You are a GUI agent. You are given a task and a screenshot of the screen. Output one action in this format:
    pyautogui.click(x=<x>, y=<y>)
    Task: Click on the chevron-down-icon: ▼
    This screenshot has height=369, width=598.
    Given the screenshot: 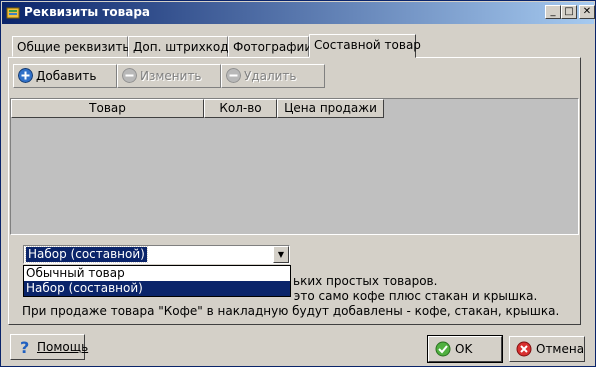 What is the action you would take?
    pyautogui.click(x=281, y=254)
    